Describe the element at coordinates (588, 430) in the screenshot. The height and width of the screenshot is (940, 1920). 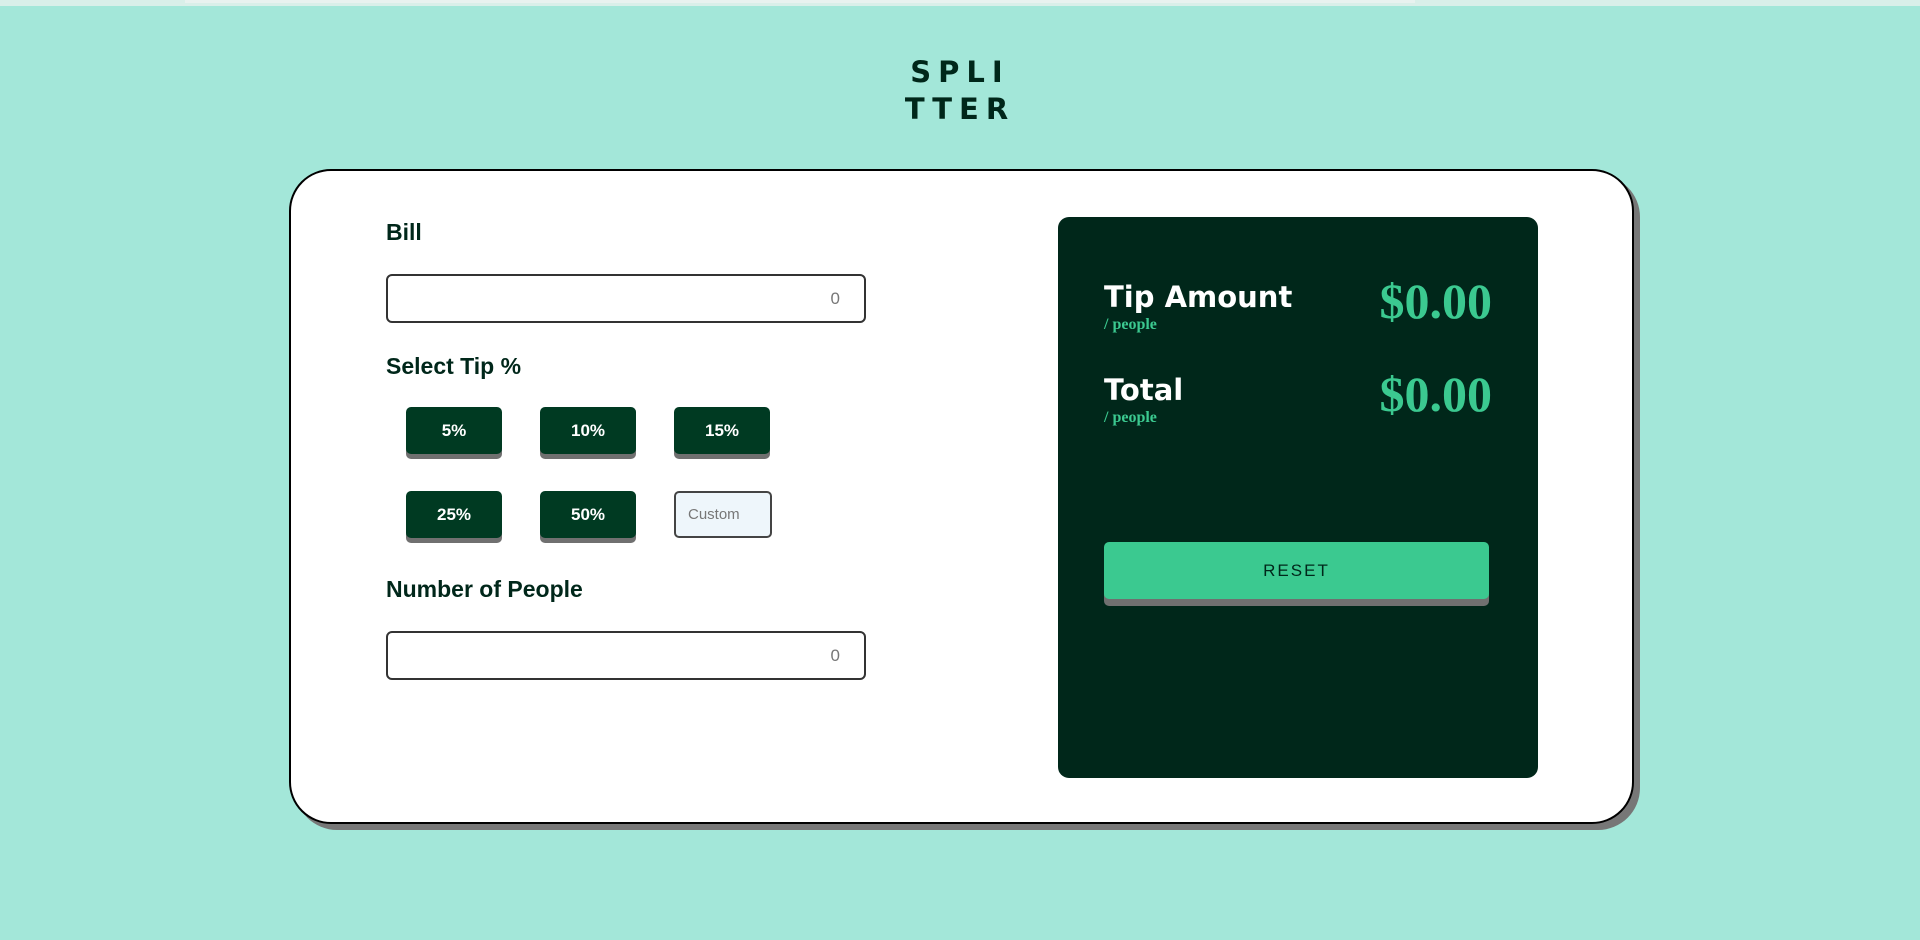
I see `tip-10-button: 10%` at that location.